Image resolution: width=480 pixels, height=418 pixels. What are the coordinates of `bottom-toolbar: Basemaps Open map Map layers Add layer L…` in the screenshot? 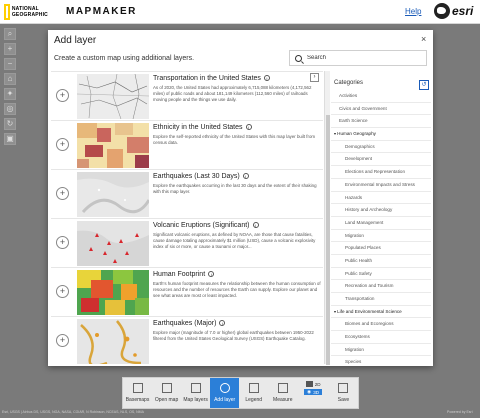 It's located at (240, 393).